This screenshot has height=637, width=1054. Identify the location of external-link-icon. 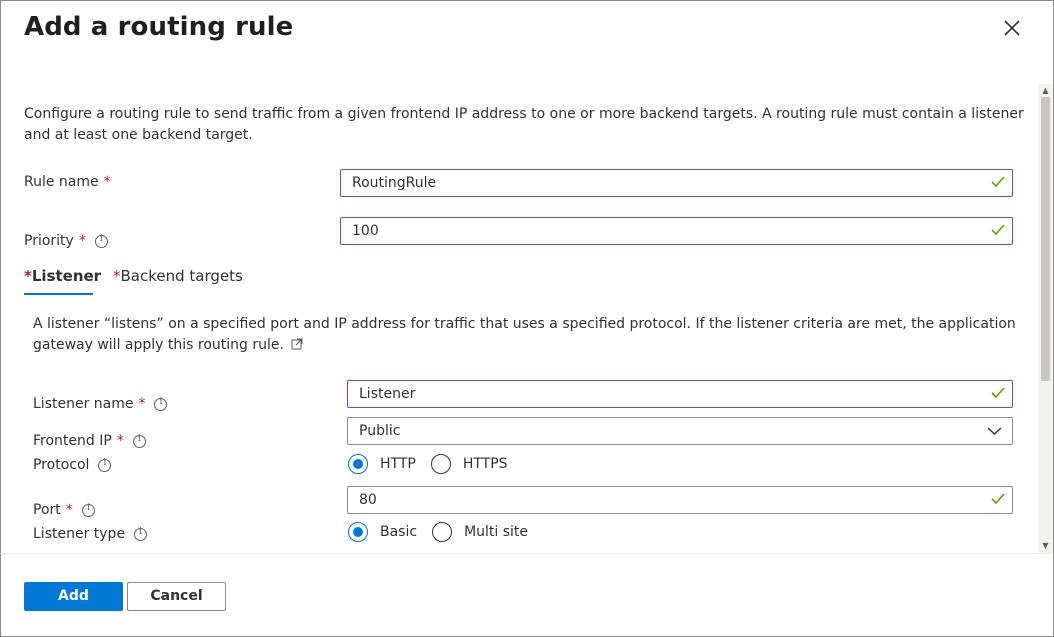
(297, 344).